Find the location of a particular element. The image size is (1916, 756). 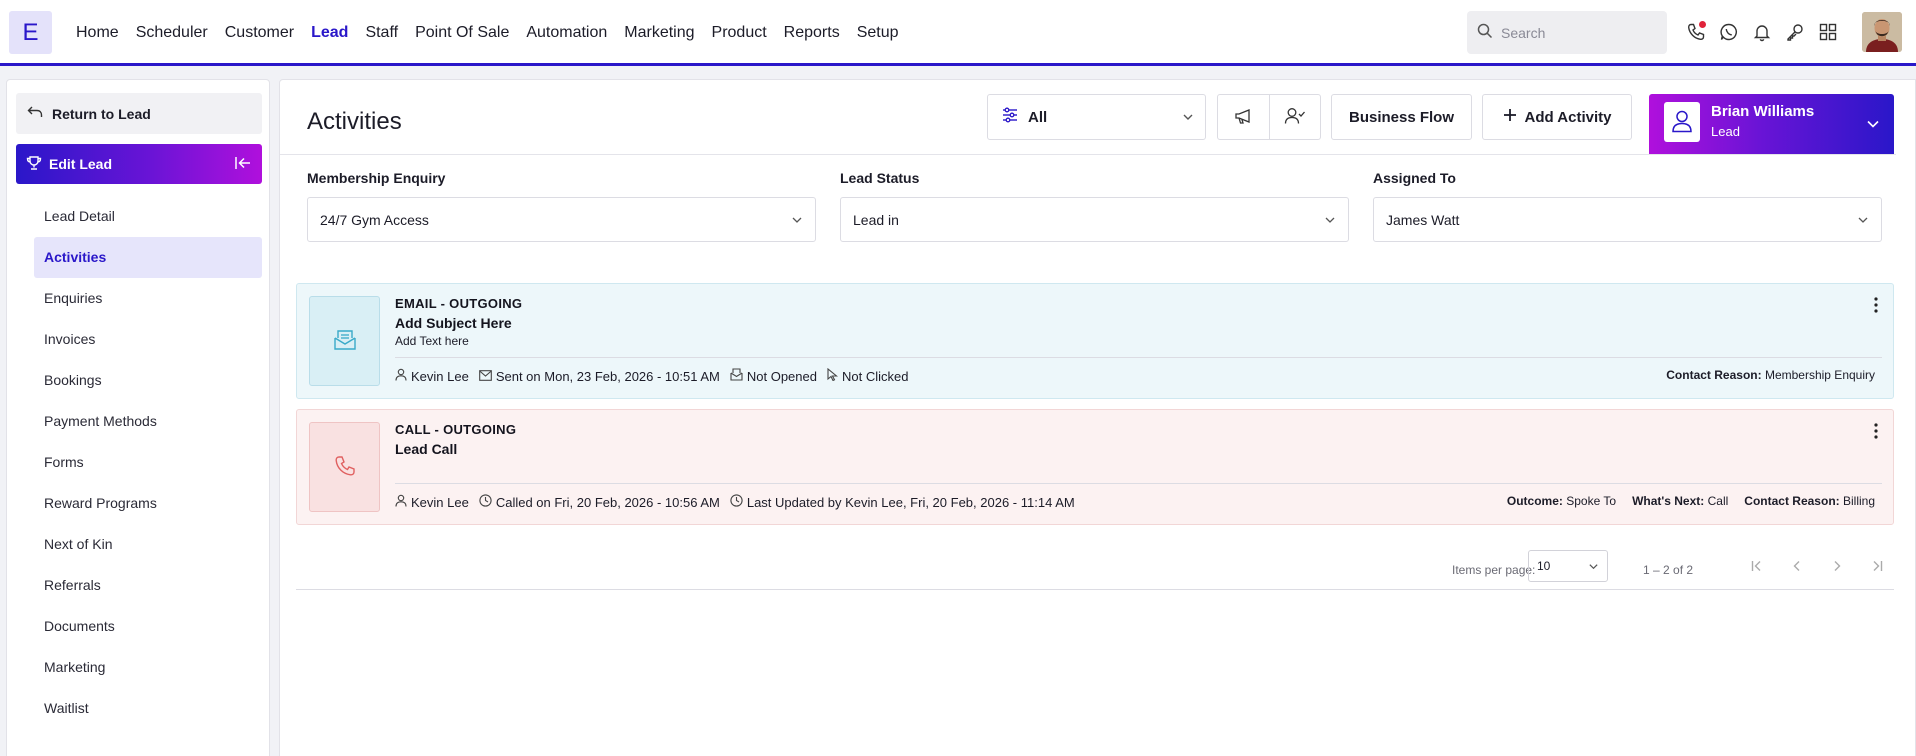

nav-item-marketing: Marketing is located at coordinates (659, 33).